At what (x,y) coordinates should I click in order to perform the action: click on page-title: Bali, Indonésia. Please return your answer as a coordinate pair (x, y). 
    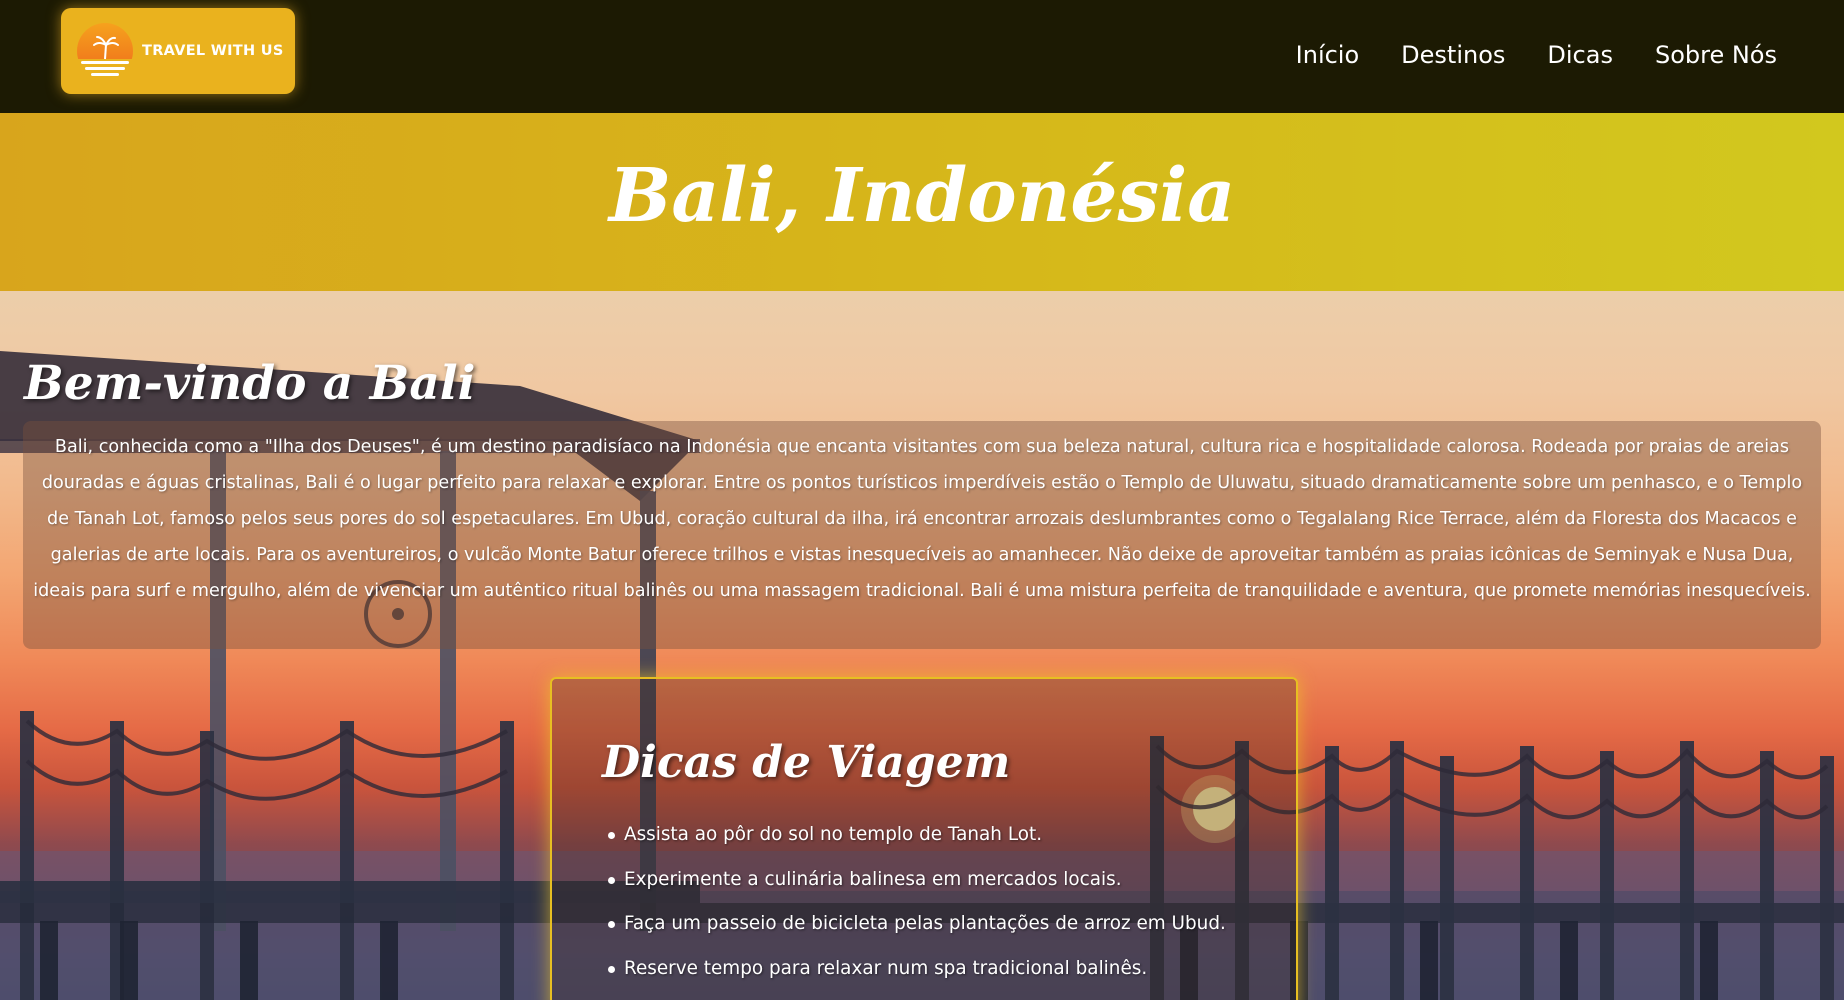
    Looking at the image, I should click on (922, 196).